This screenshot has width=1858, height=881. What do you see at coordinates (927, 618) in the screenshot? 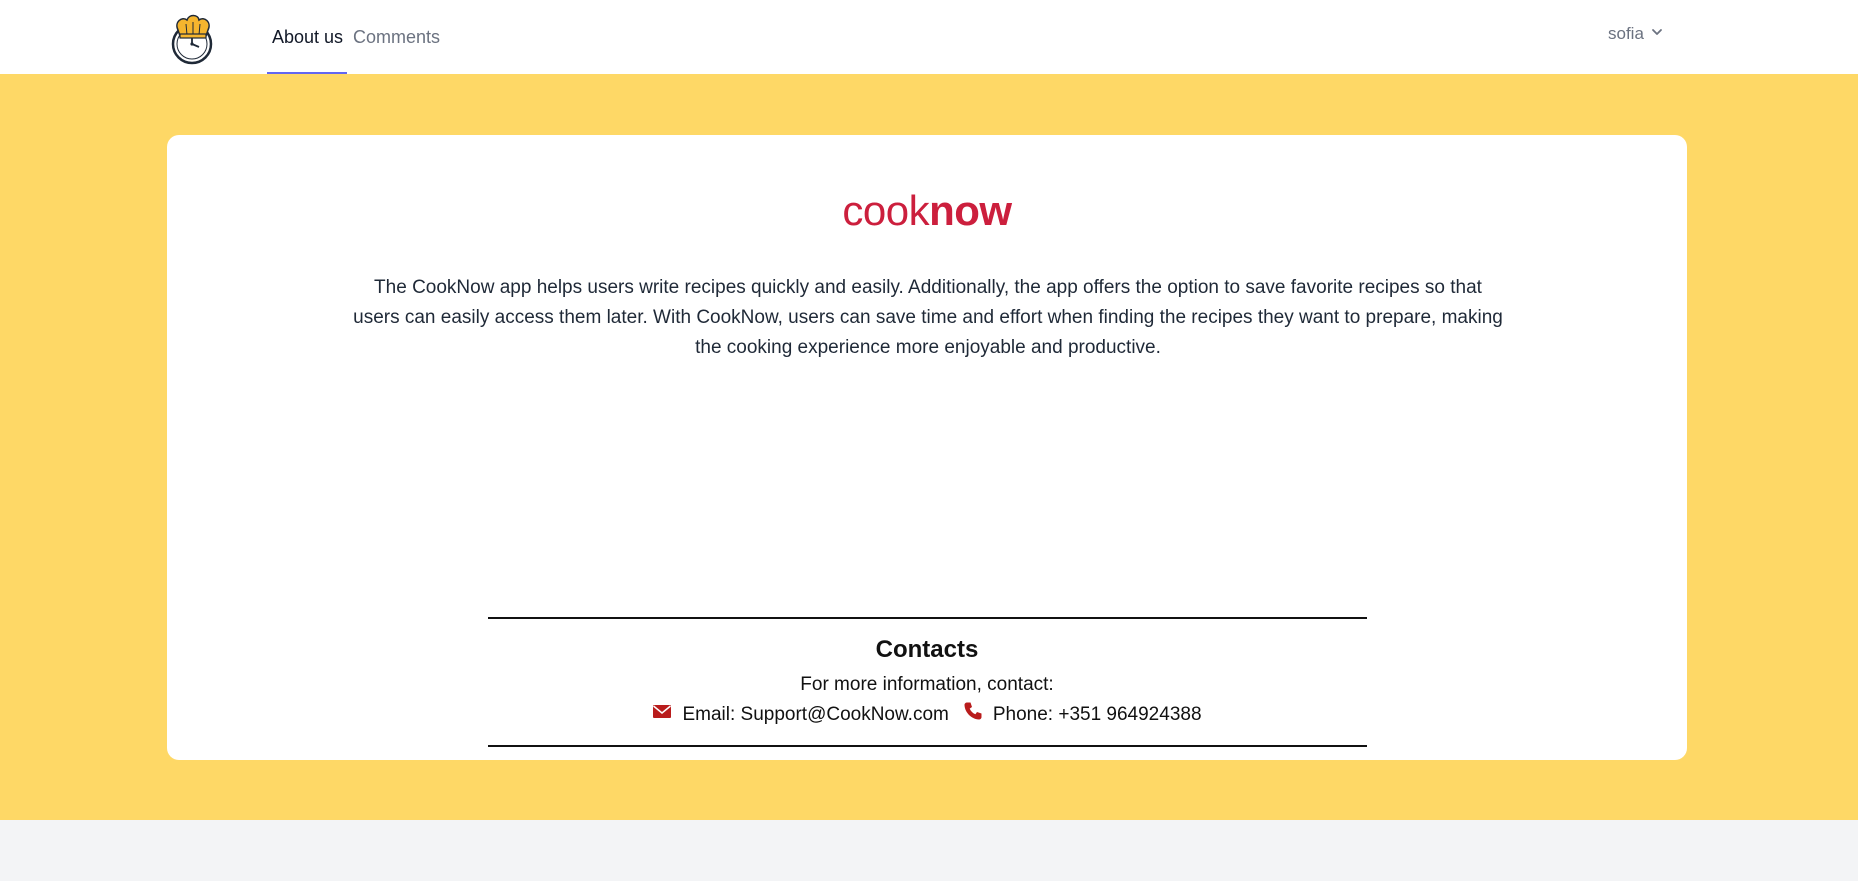
I see `divider-top` at bounding box center [927, 618].